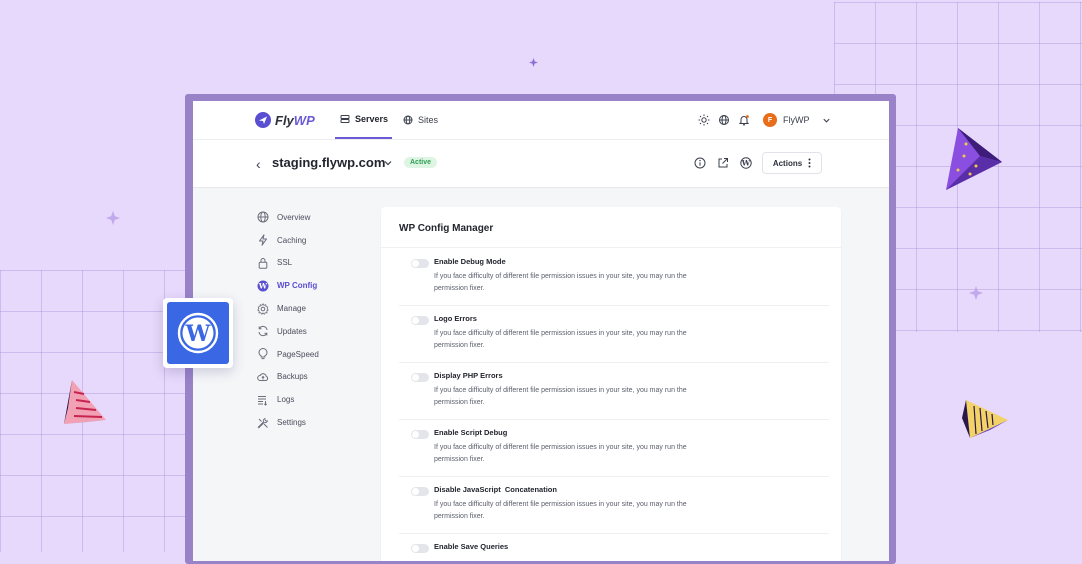  Describe the element at coordinates (85, 402) in the screenshot. I see `pink-pyramid-decoration` at that location.